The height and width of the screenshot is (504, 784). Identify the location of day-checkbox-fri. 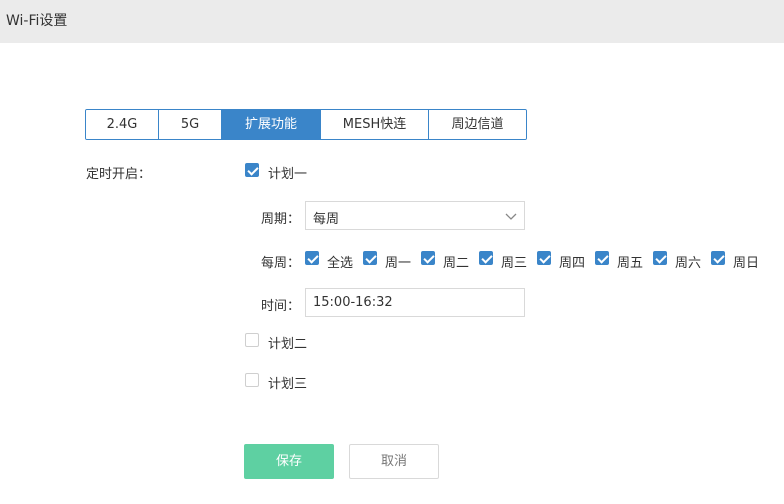
(602, 258).